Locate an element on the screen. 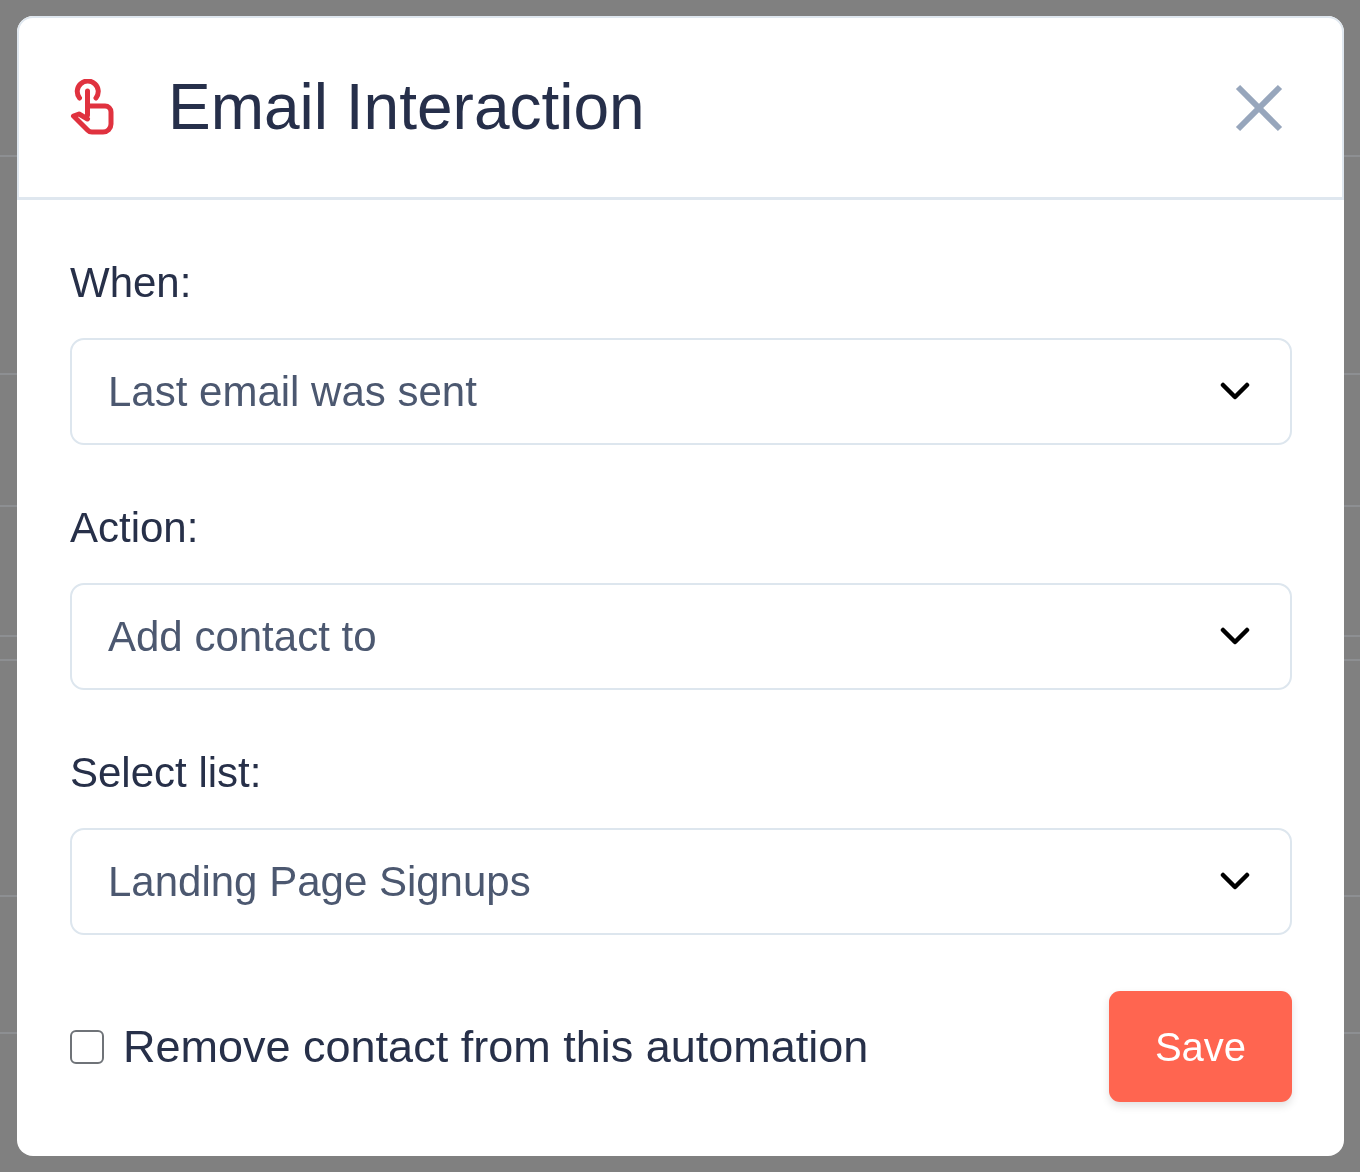 Image resolution: width=1360 pixels, height=1172 pixels. select-field: Add contact to is located at coordinates (681, 636).